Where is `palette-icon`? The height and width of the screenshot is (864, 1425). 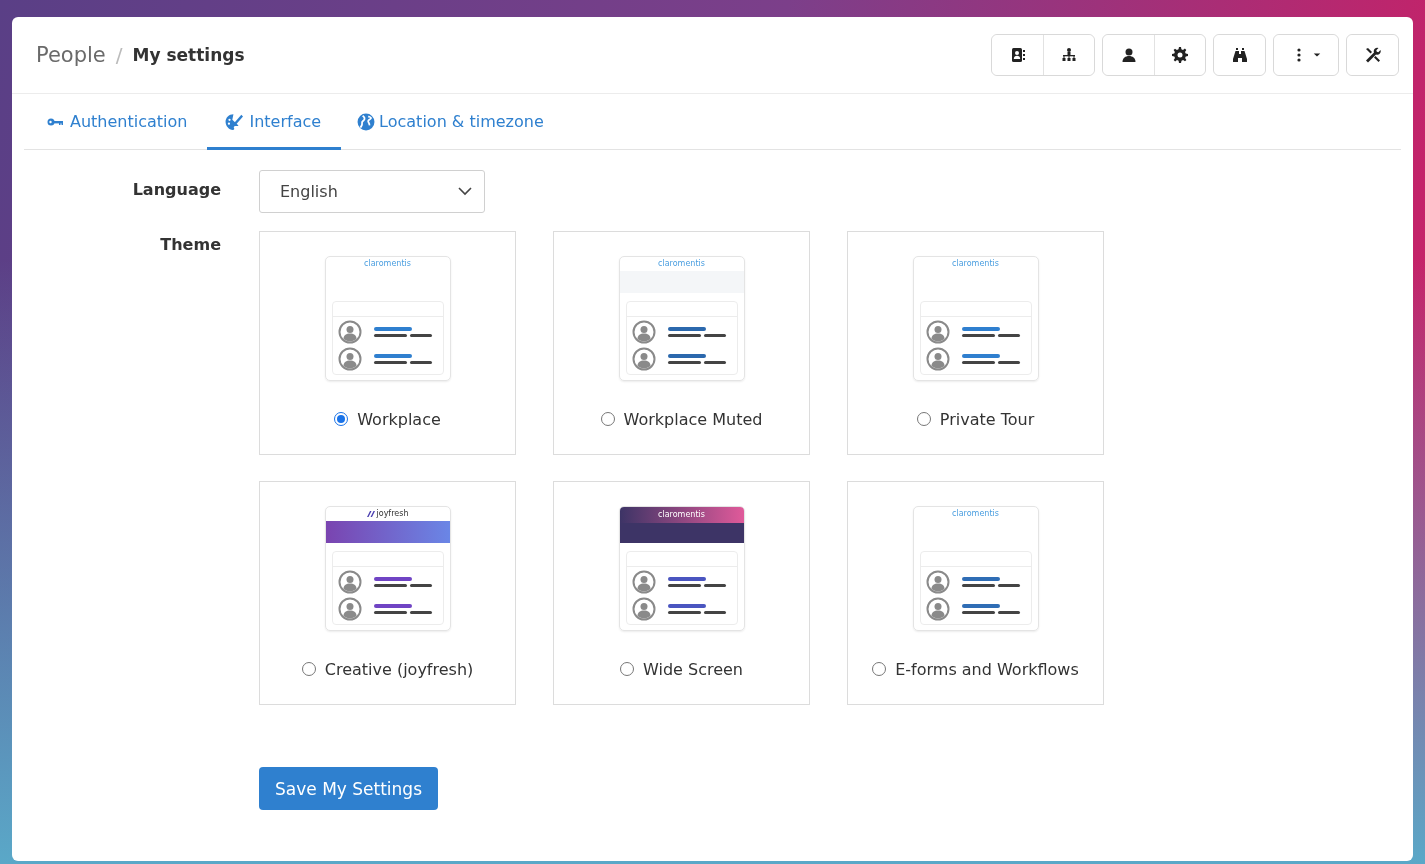 palette-icon is located at coordinates (234, 121).